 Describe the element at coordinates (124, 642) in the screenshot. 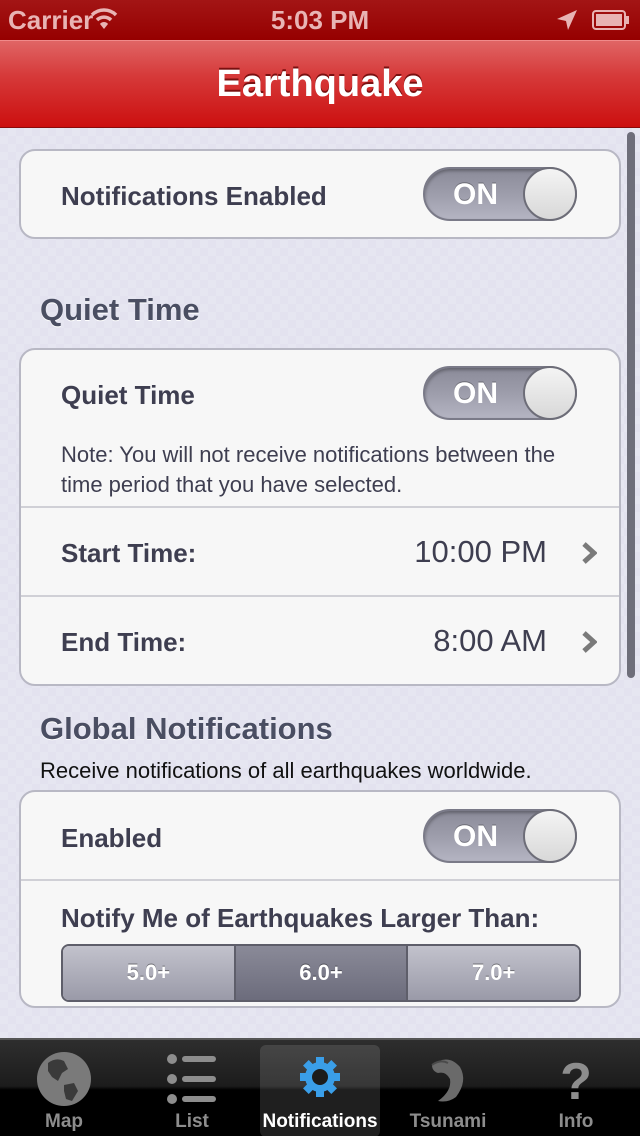

I see `end-time-label: End Time:` at that location.